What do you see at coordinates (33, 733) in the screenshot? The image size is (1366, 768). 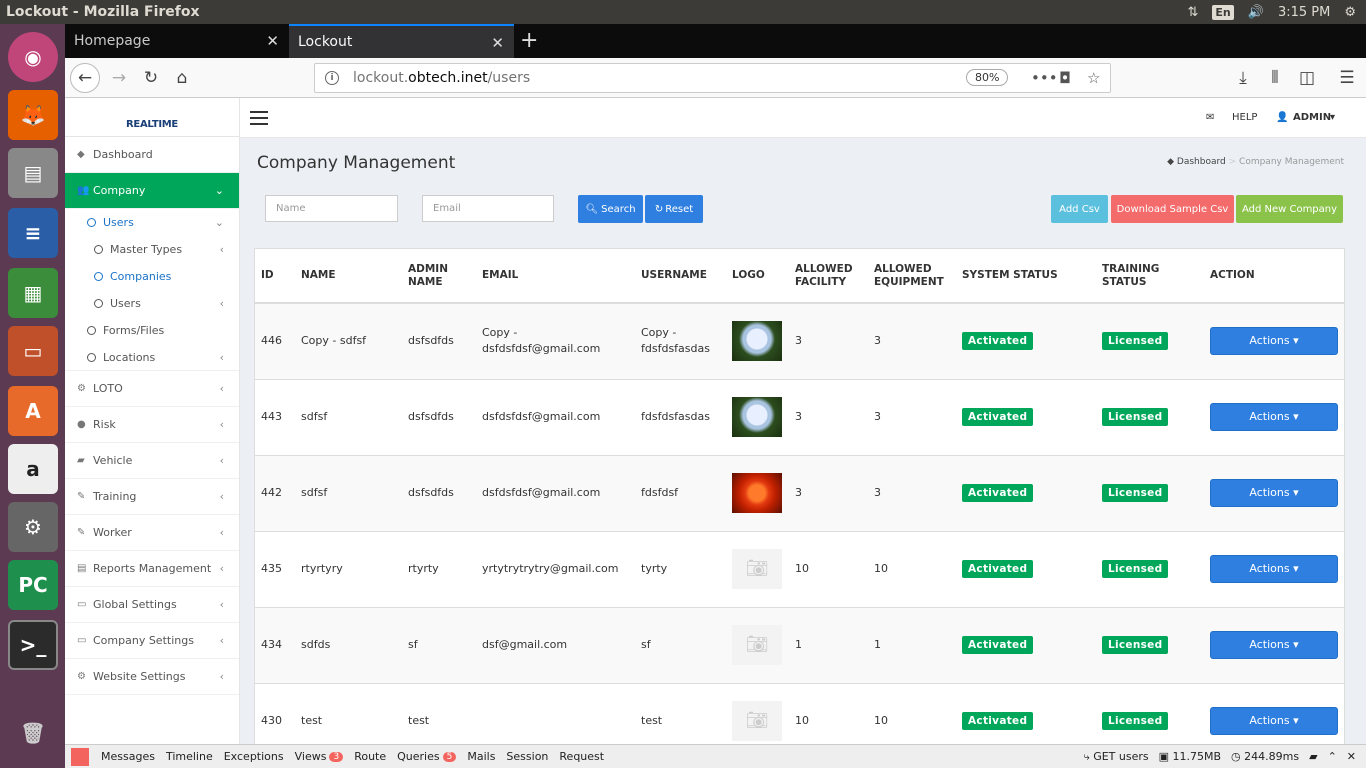 I see `trash-icon: 🗑` at bounding box center [33, 733].